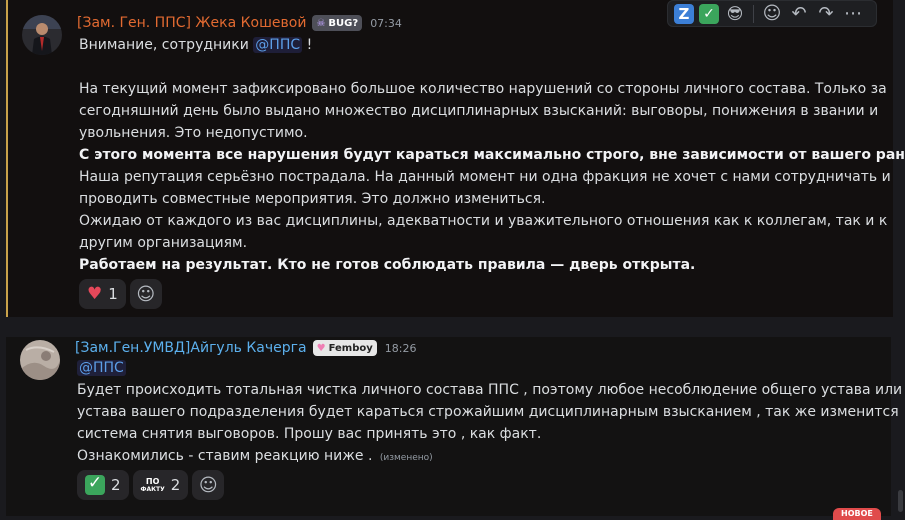  I want to click on message-toolbar: Z ✓ 😎 ☺ ↶ ↷ ⋯, so click(772, 13).